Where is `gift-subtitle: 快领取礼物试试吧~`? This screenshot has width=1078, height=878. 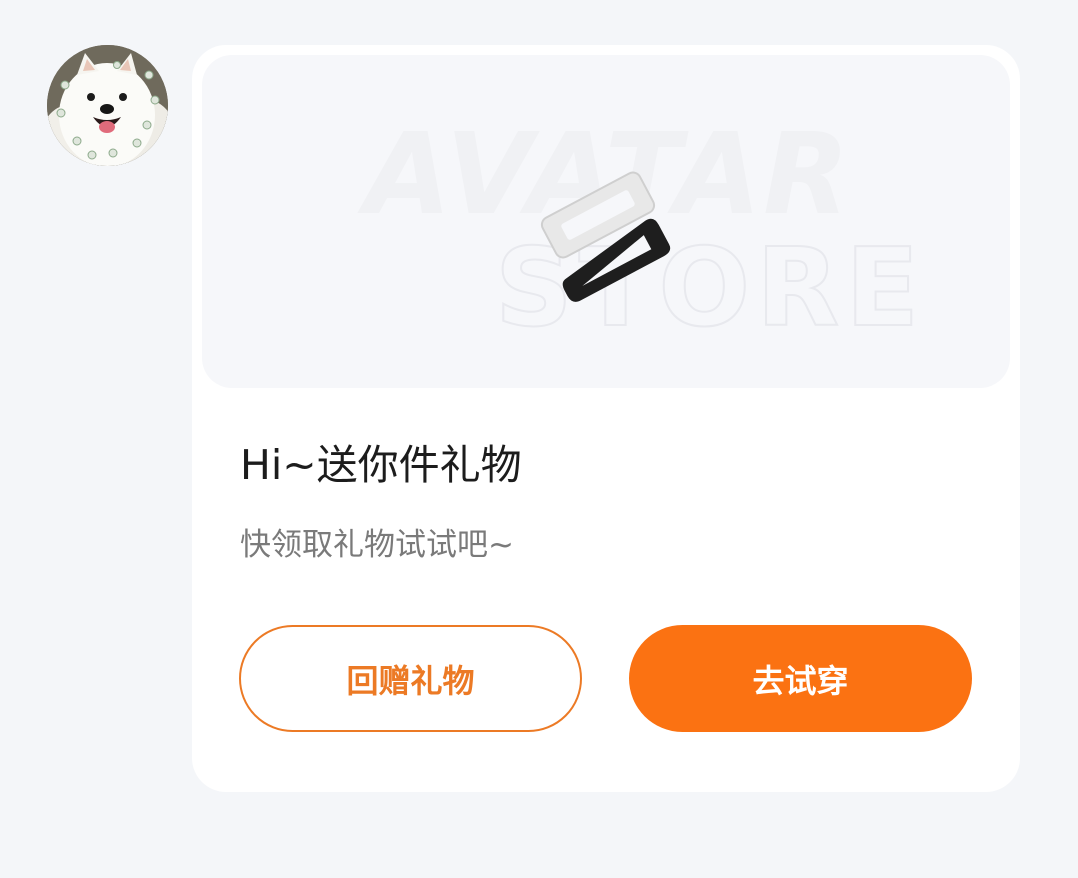
gift-subtitle: 快领取礼物试试吧~ is located at coordinates (377, 545).